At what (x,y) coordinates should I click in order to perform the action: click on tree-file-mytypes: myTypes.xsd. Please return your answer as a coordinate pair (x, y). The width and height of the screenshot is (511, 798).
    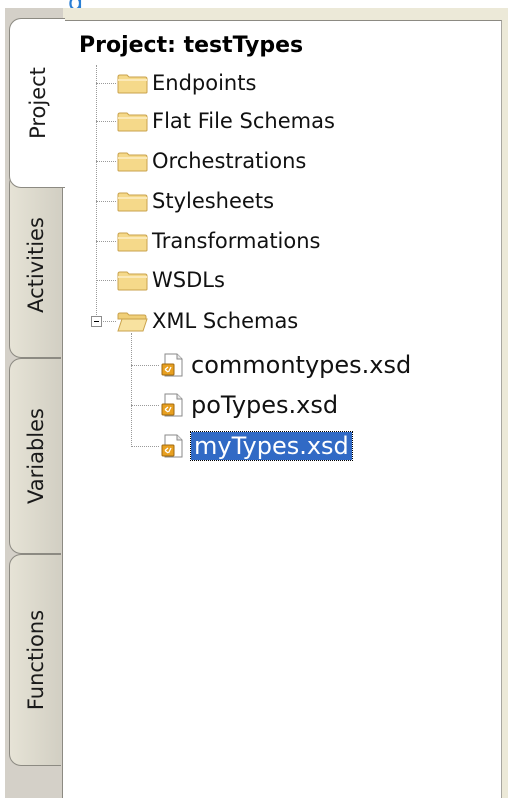
    Looking at the image, I should click on (257, 446).